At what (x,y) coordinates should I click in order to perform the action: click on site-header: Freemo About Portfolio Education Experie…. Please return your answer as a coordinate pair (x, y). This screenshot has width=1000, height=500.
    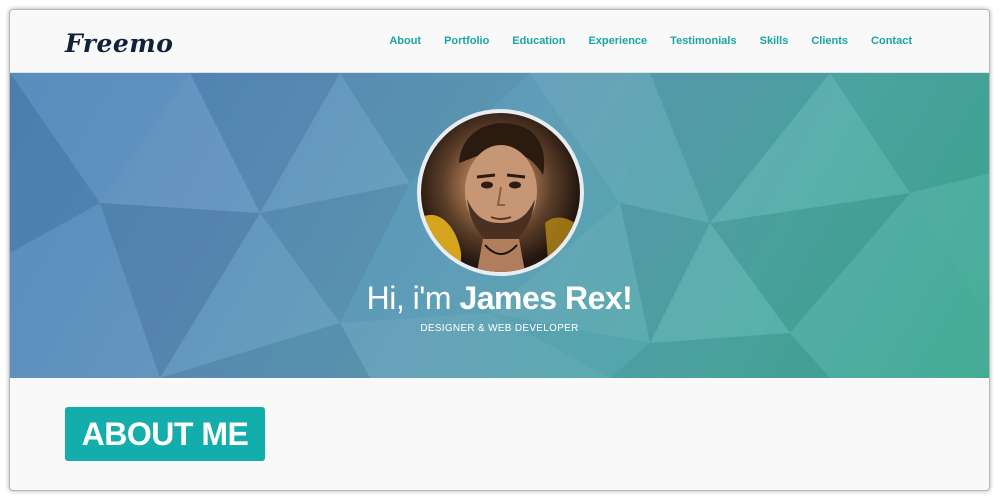
    Looking at the image, I should click on (499, 41).